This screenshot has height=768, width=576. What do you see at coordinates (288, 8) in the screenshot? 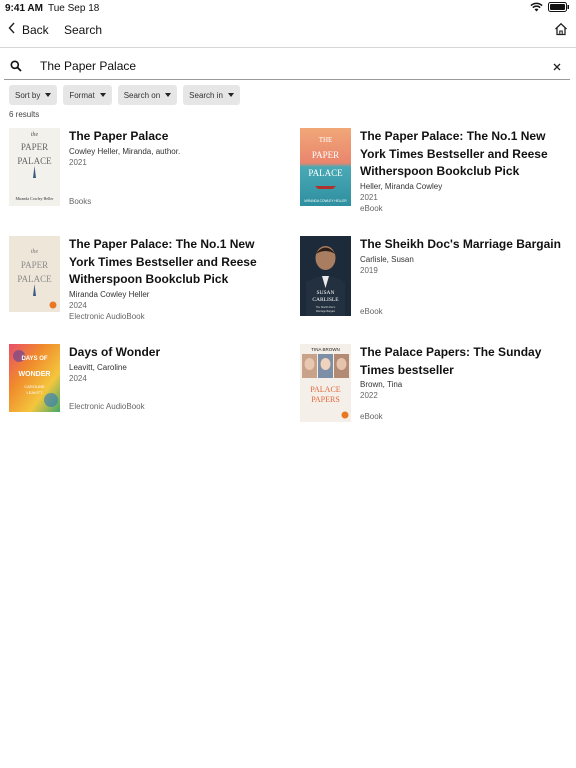
I see `status-bar: 9:41 AM Tue Sep 18` at bounding box center [288, 8].